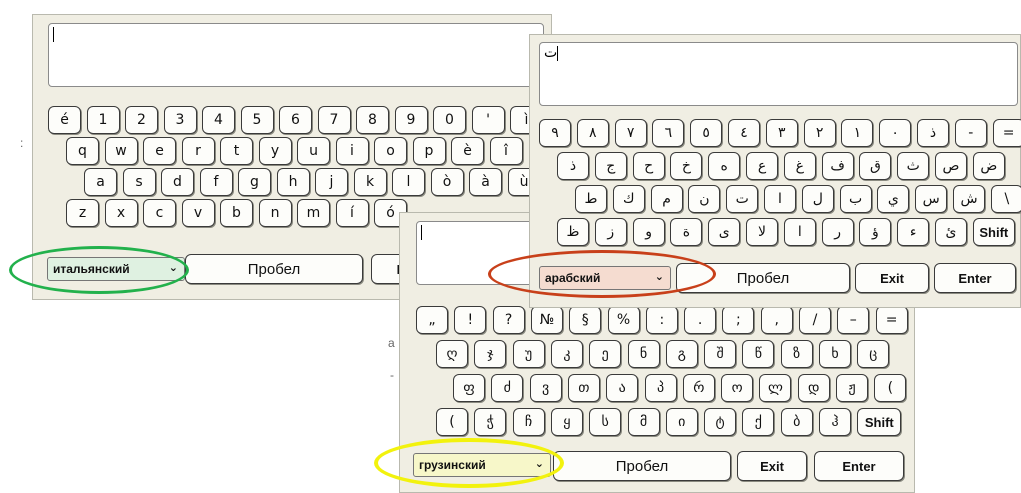  I want to click on georgian-key: ი, so click(681, 422).